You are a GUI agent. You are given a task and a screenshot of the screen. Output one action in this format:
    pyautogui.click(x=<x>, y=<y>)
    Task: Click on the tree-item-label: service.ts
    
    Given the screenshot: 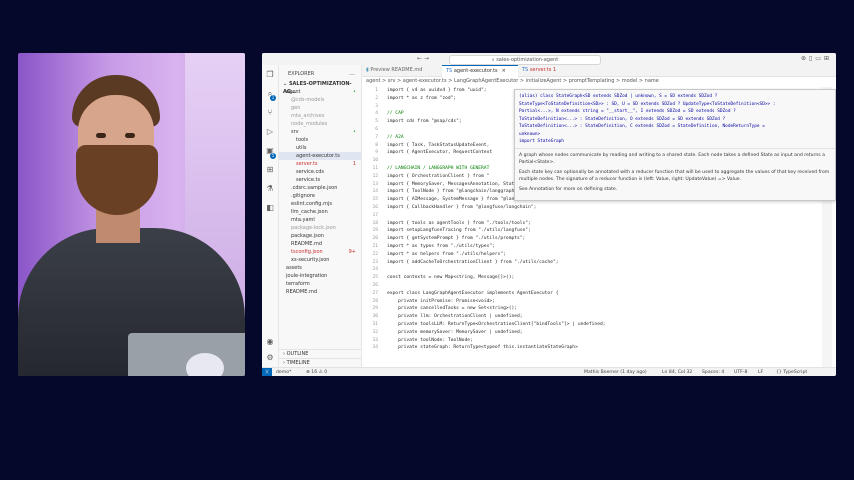 What is the action you would take?
    pyautogui.click(x=308, y=180)
    